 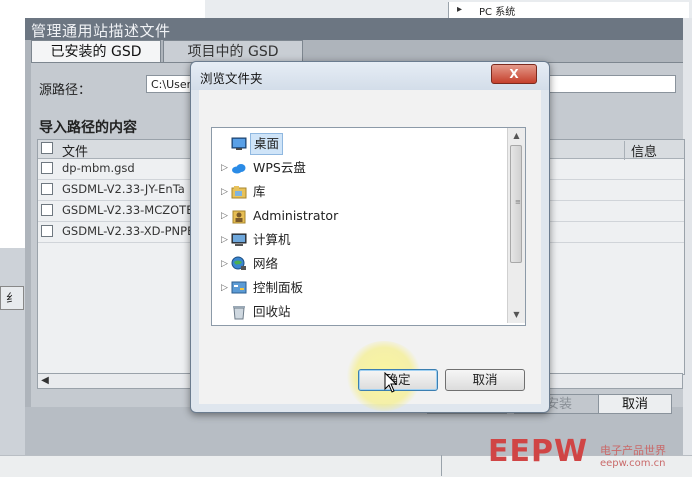 What do you see at coordinates (568, 10) in the screenshot?
I see `project-tree-item: ▸ PC 系统` at bounding box center [568, 10].